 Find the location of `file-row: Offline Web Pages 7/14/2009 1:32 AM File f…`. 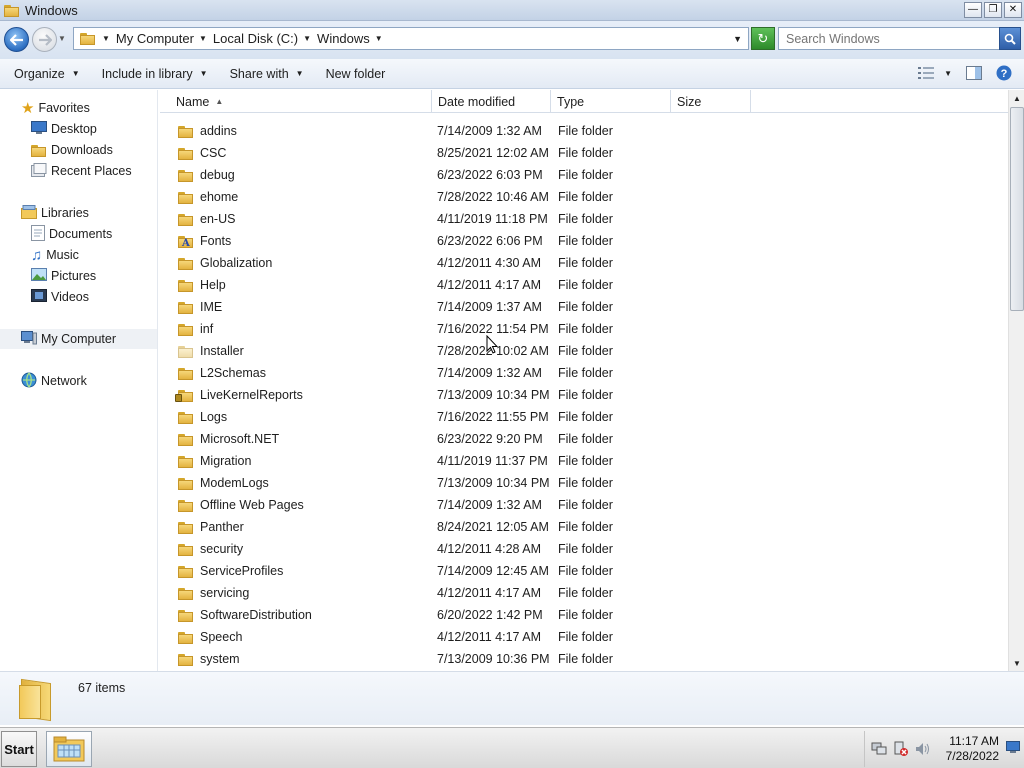

file-row: Offline Web Pages 7/14/2009 1:32 AM File f… is located at coordinates (584, 505).